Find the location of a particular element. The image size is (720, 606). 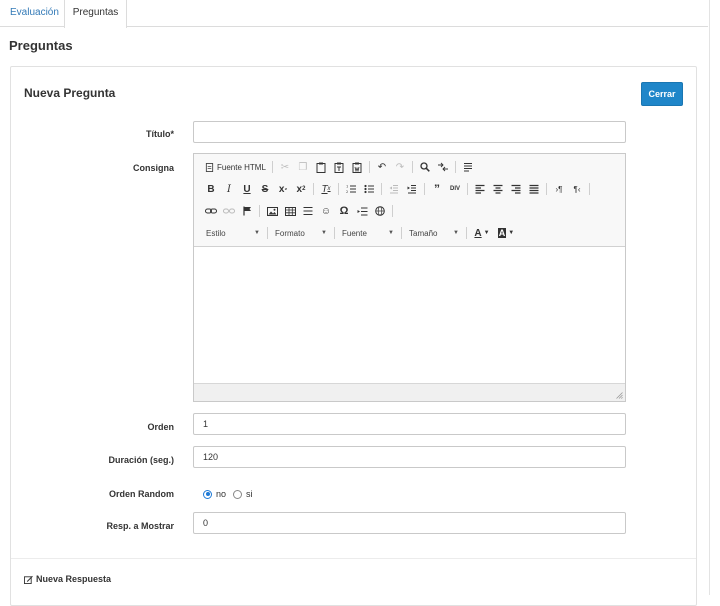

format-combo: Formato ▼ is located at coordinates (301, 233).